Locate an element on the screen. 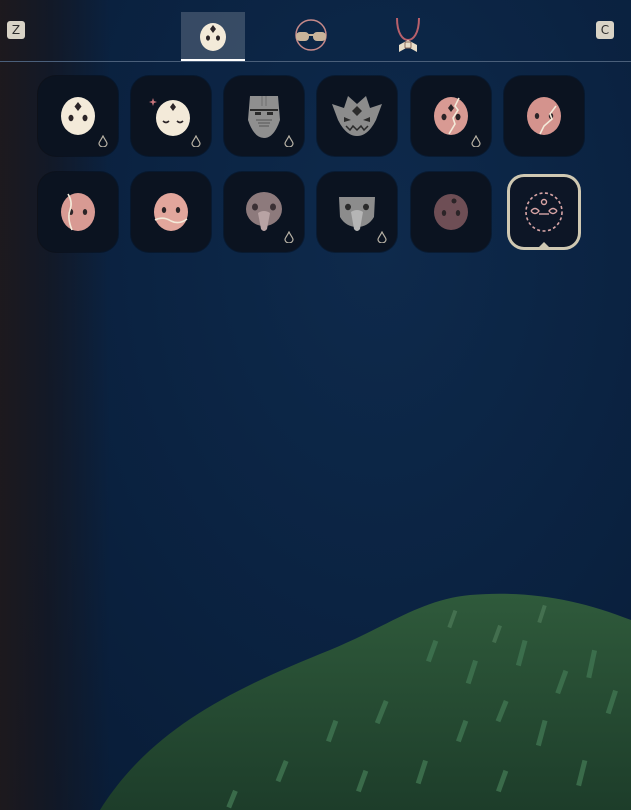 The width and height of the screenshot is (631, 810). beak-gray-mask-icon is located at coordinates (357, 214).